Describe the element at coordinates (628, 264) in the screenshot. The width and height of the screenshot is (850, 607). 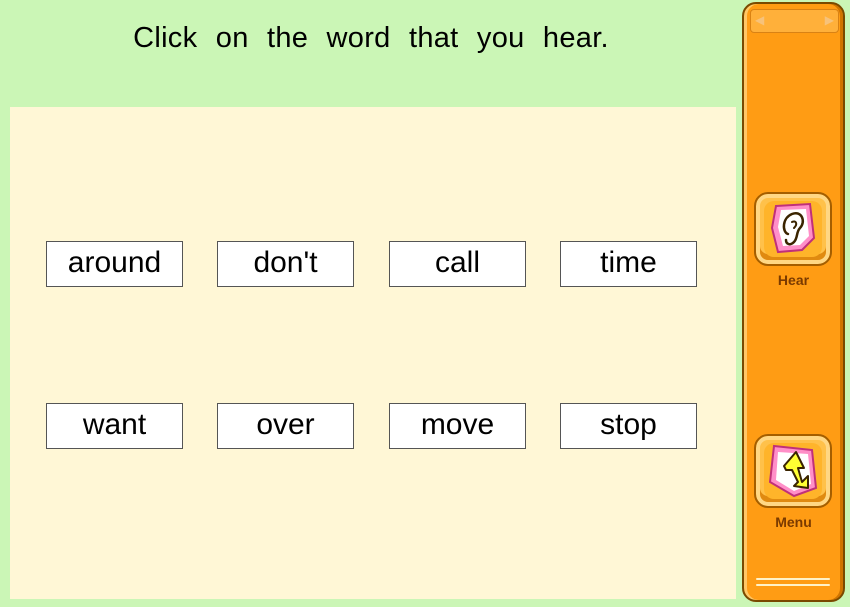
I see `word-button-time: time` at that location.